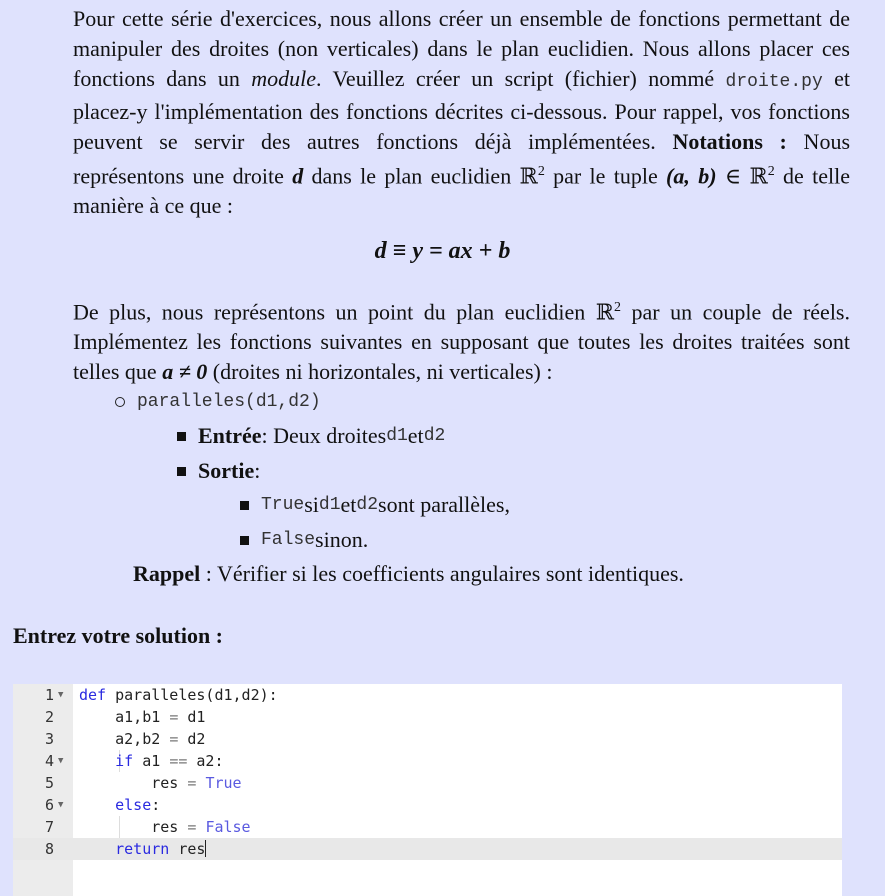 This screenshot has width=885, height=896. I want to click on entree-item: Entrée : Deux droites d1 et d2, so click(311, 436).